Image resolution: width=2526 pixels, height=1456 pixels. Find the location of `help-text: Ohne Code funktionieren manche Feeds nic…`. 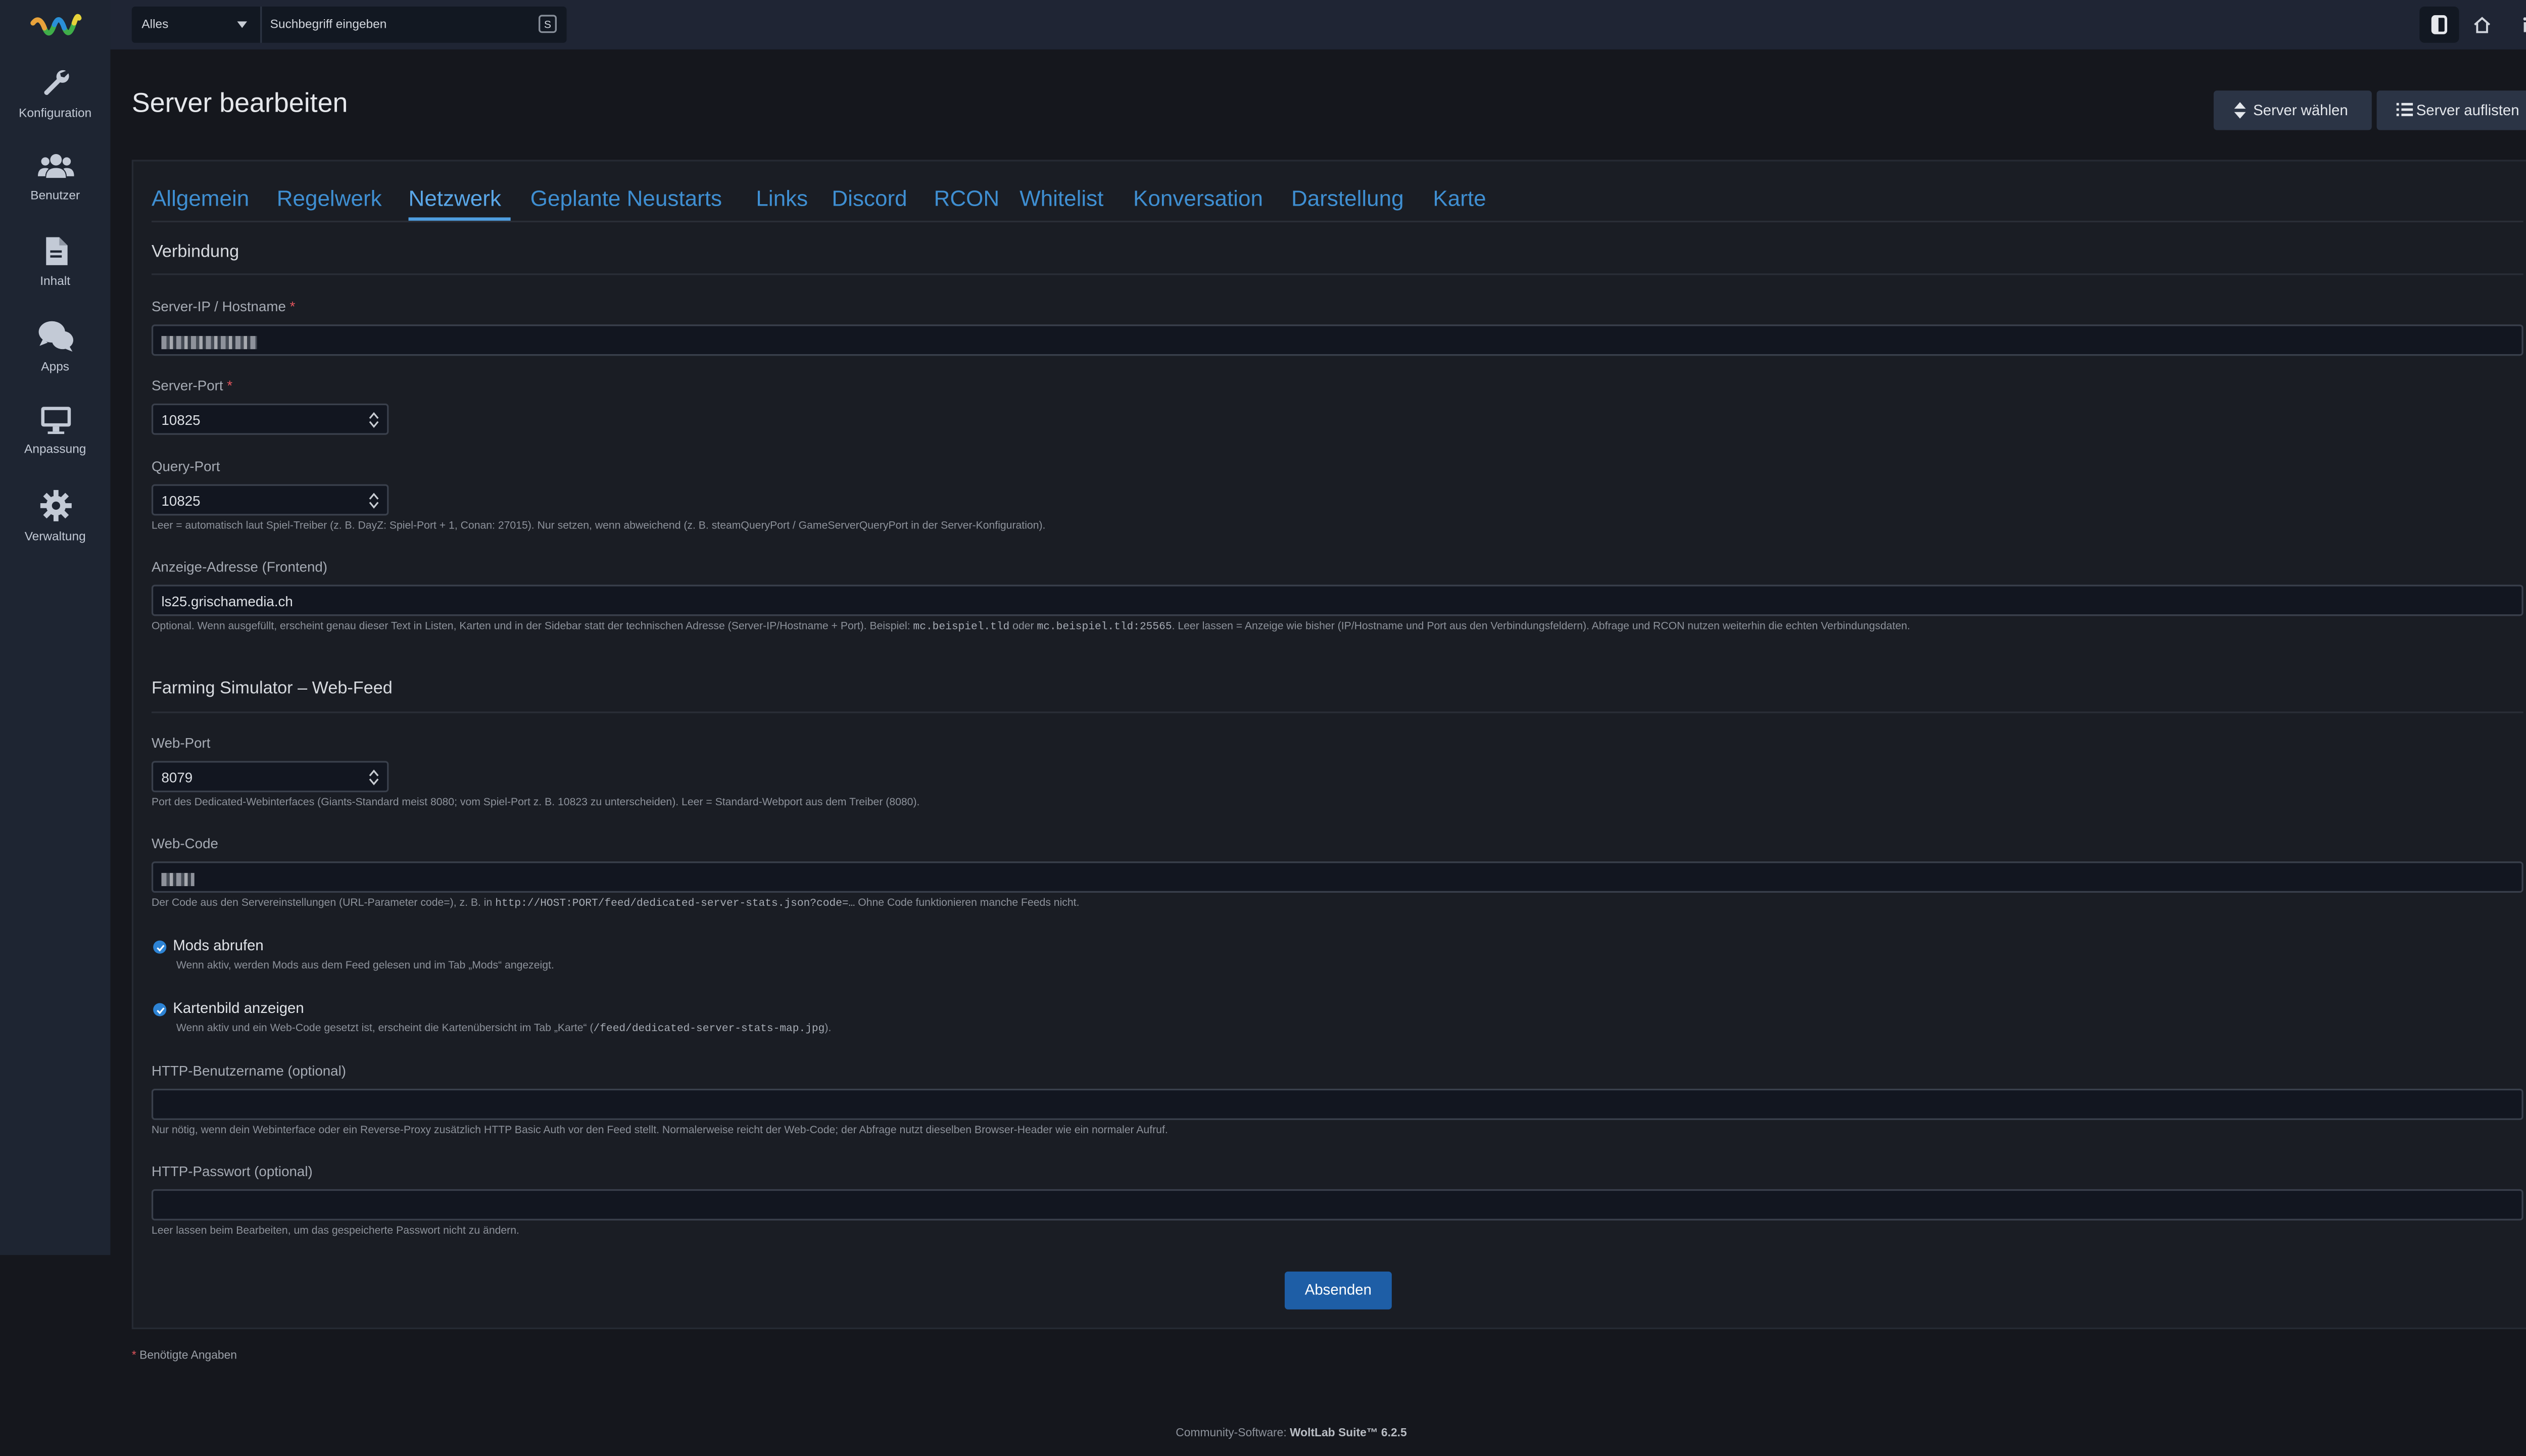

help-text: Ohne Code funktionieren manche Feeds nic… is located at coordinates (967, 903).